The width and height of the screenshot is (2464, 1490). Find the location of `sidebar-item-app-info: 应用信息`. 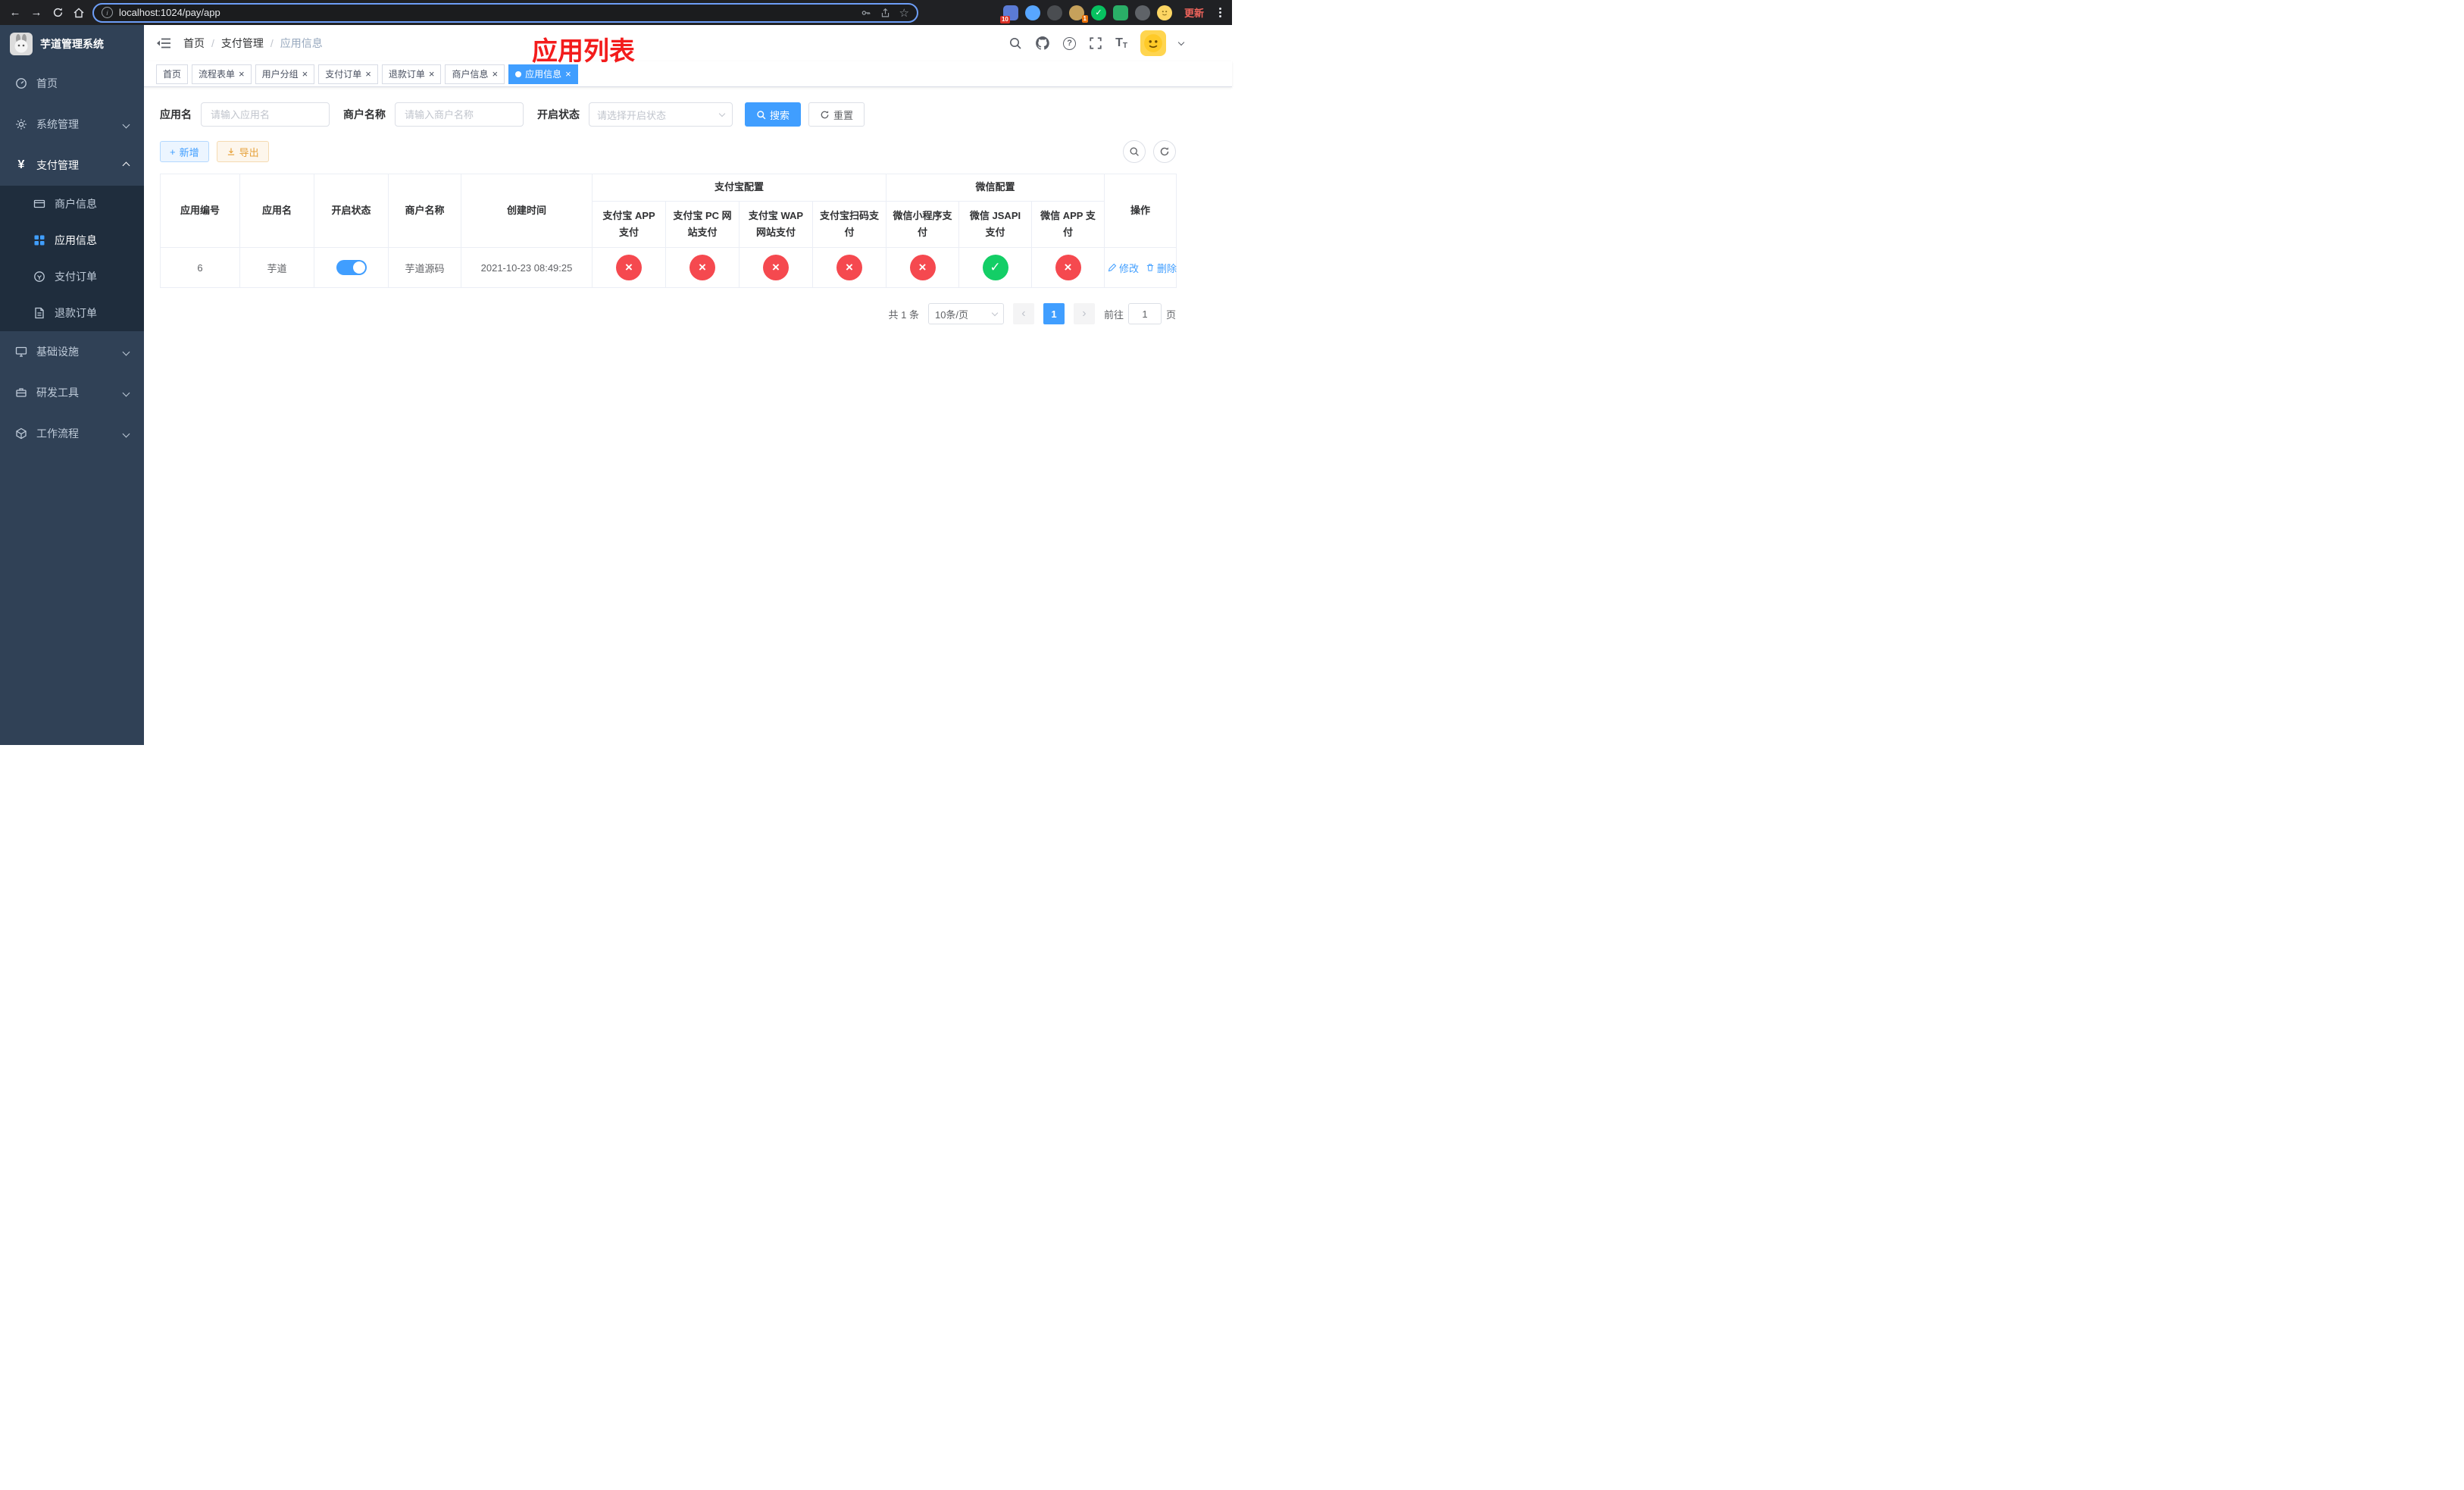

sidebar-item-app-info: 应用信息 is located at coordinates (72, 240).